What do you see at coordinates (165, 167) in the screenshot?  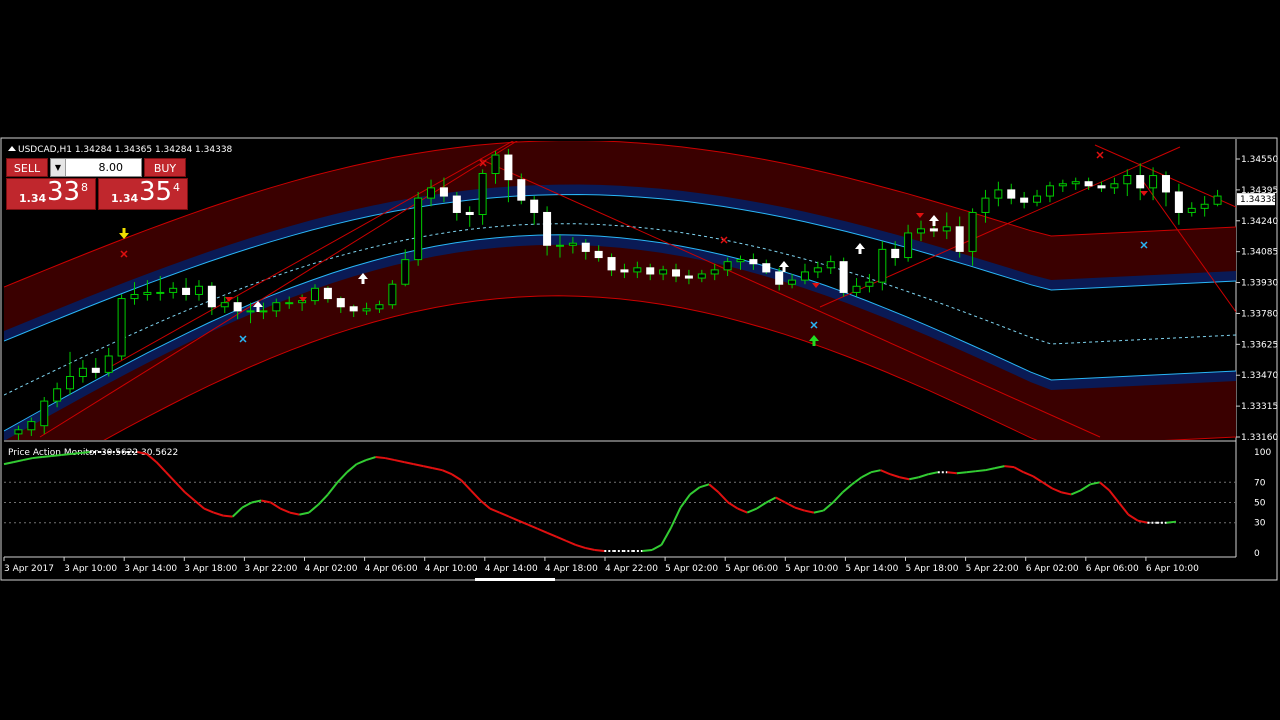 I see `buy-button: BUY` at bounding box center [165, 167].